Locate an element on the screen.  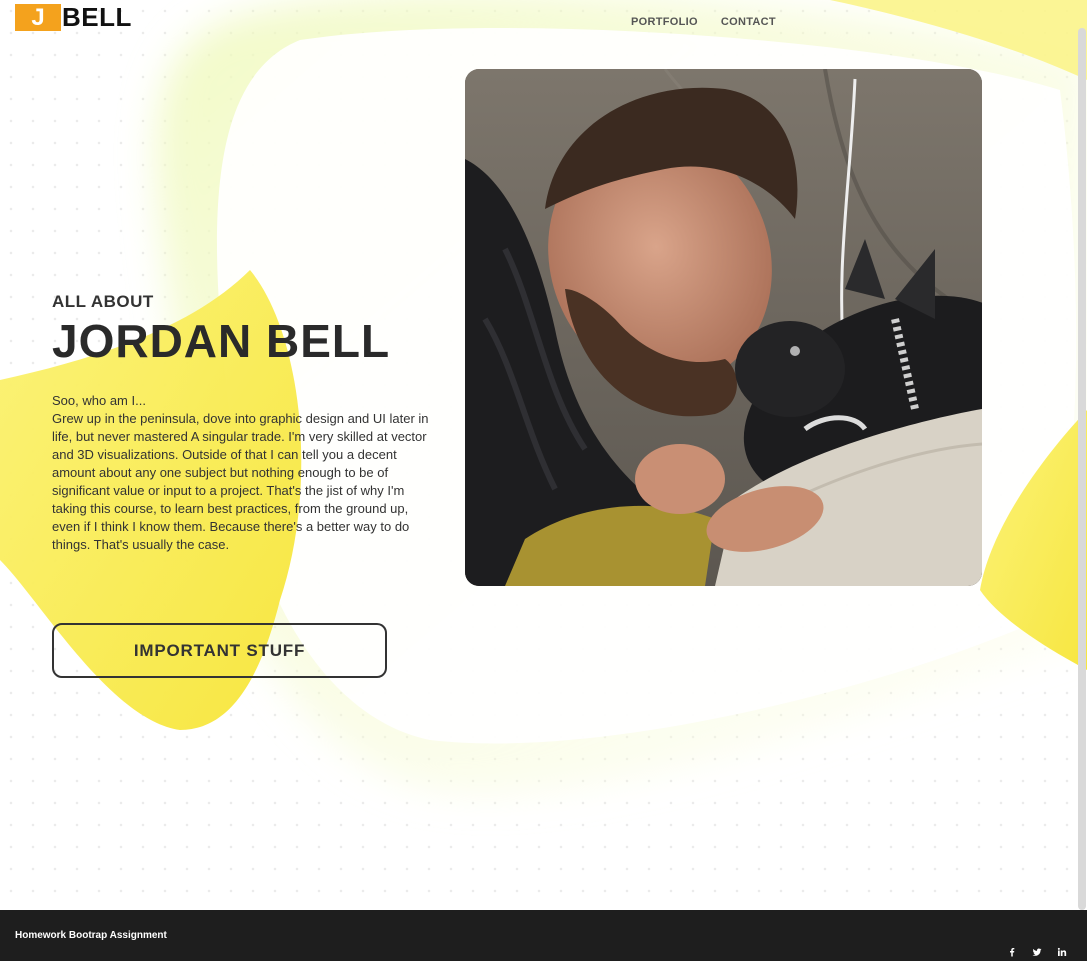
site-logo: J BELL is located at coordinates (73, 17).